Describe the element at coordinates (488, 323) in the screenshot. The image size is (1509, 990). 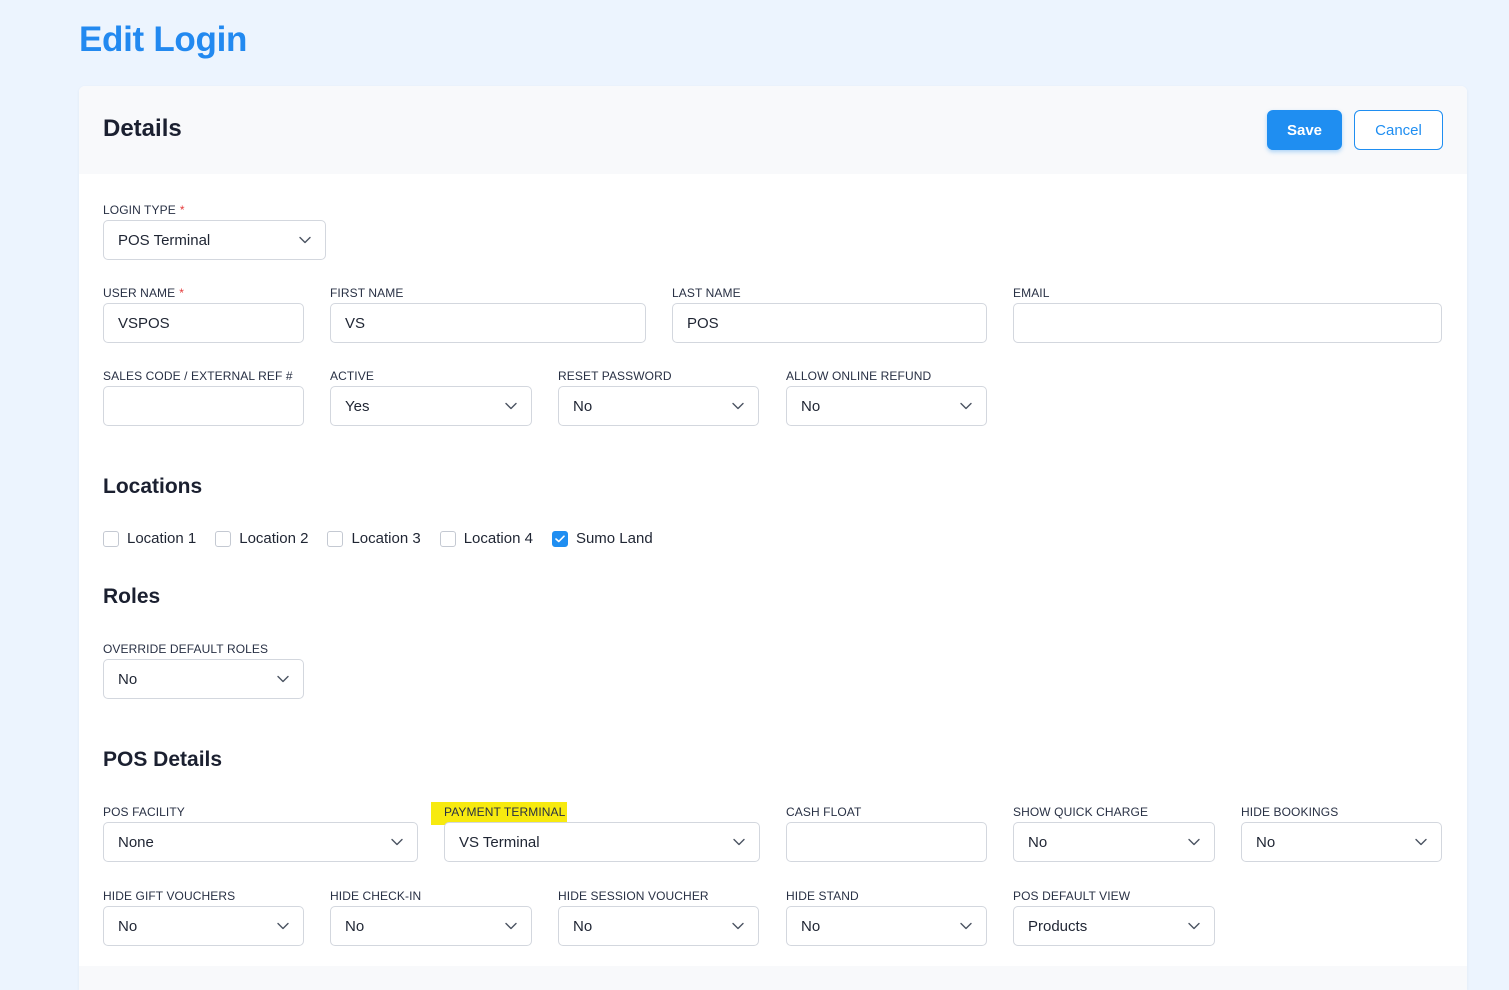
I see `first-name-input: VS` at that location.